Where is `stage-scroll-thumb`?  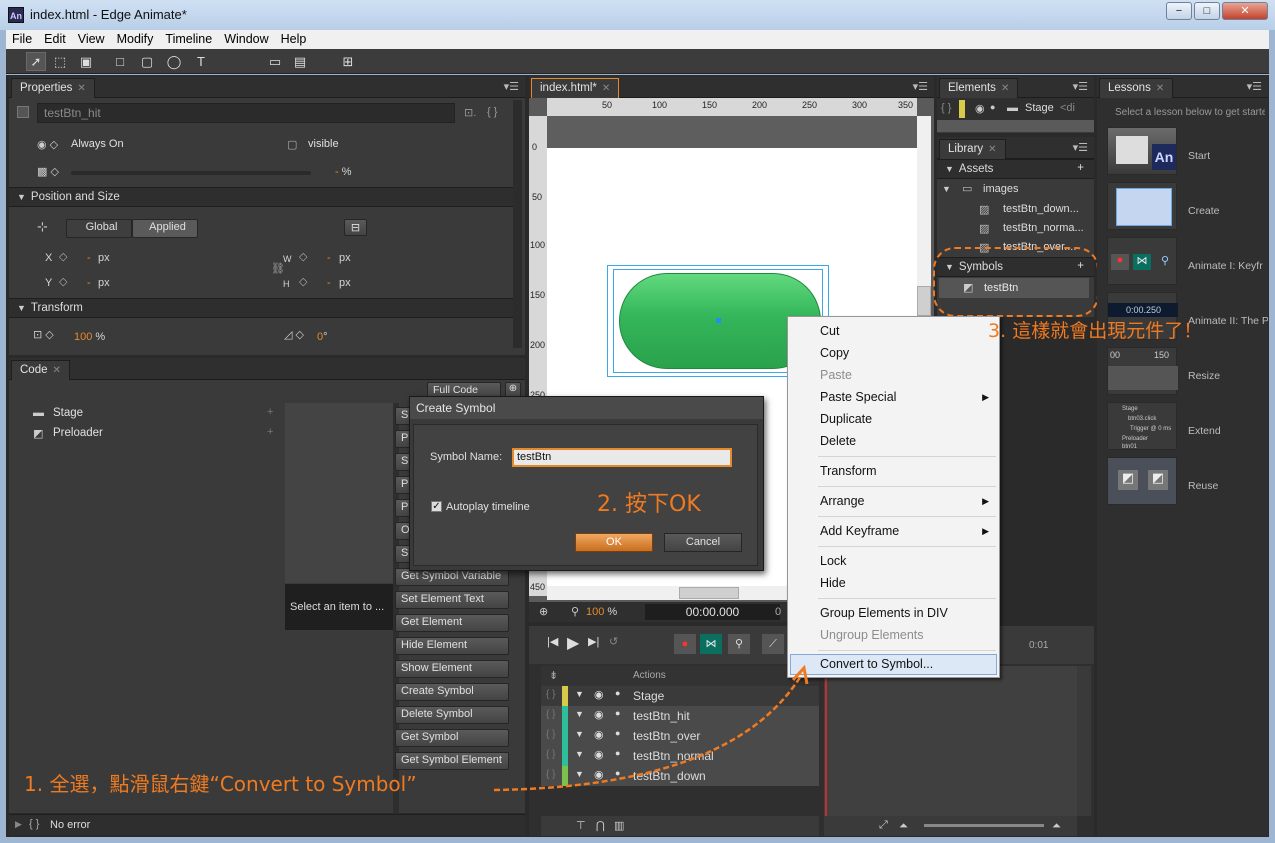 stage-scroll-thumb is located at coordinates (924, 301).